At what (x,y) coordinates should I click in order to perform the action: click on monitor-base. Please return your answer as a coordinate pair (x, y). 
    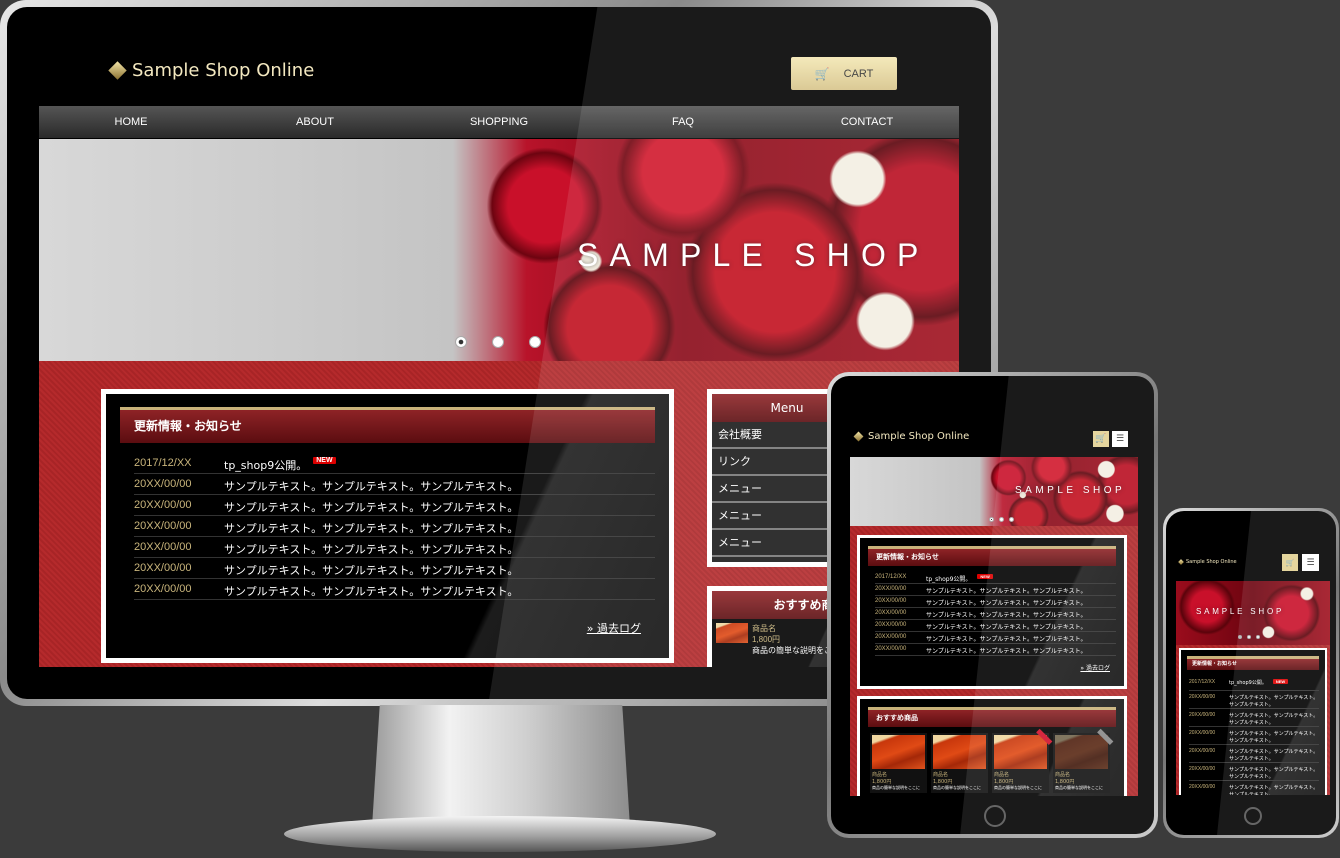
    Looking at the image, I should click on (500, 834).